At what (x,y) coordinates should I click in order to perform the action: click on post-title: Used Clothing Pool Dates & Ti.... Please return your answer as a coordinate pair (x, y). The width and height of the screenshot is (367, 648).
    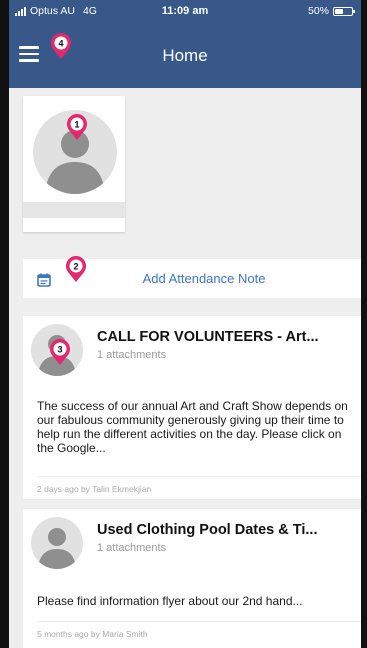
    Looking at the image, I should click on (227, 530).